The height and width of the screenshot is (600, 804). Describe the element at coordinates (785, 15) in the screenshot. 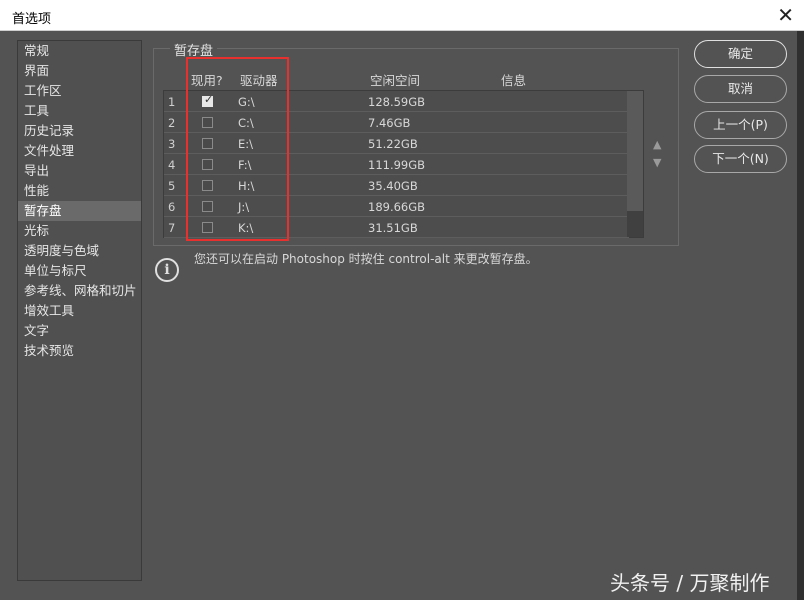

I see `close-icon: ✕` at that location.